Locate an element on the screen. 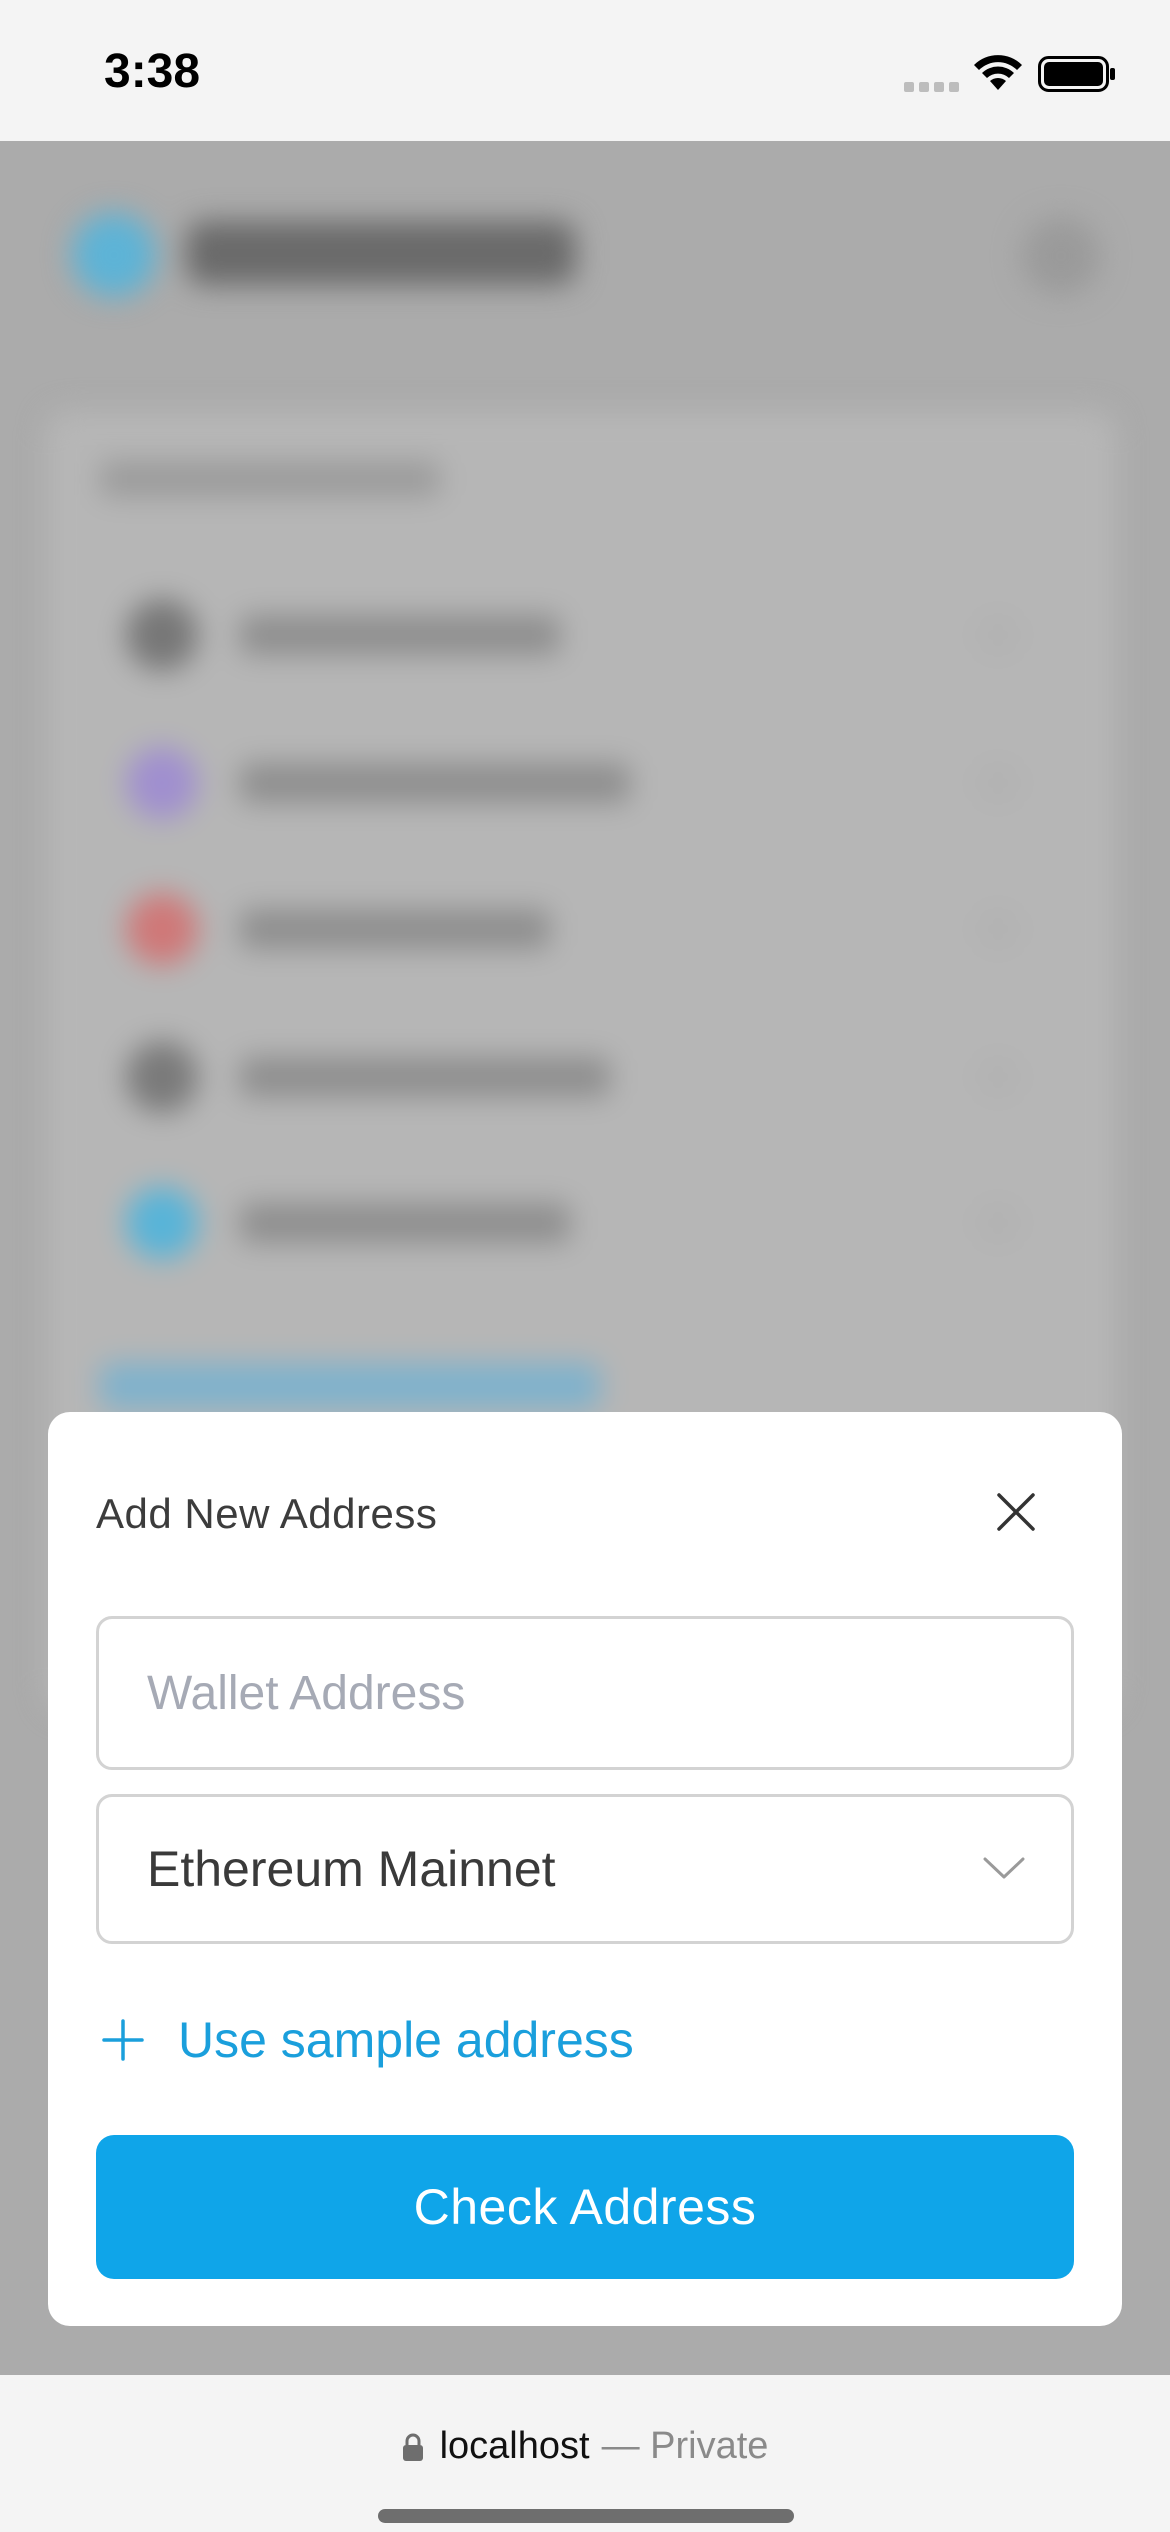  browser-address-bar: localhost — Private is located at coordinates (585, 2453).